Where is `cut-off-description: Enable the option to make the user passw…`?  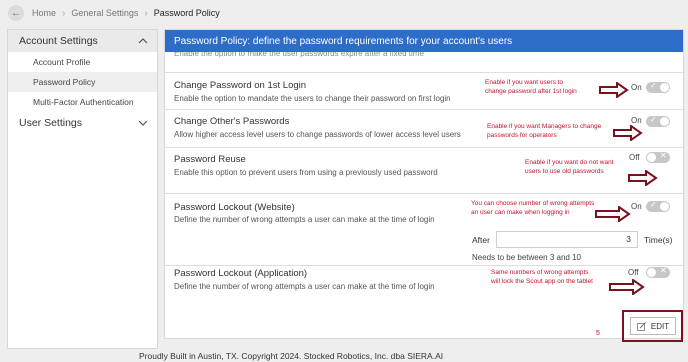
cut-off-description: Enable the option to make the user passw… is located at coordinates (299, 55).